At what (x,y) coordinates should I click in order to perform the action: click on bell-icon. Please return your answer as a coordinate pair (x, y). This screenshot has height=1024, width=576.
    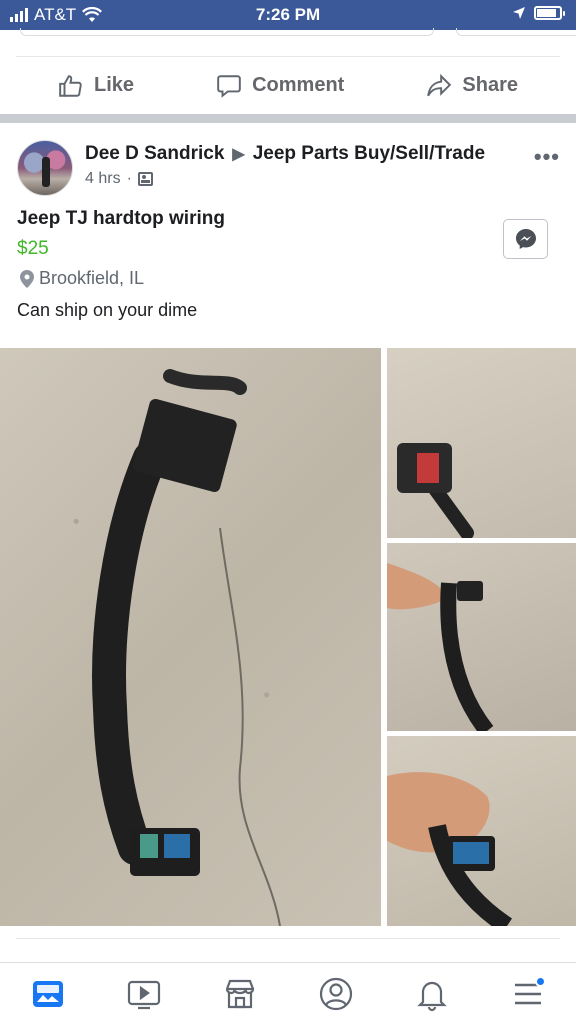
    Looking at the image, I should click on (432, 996).